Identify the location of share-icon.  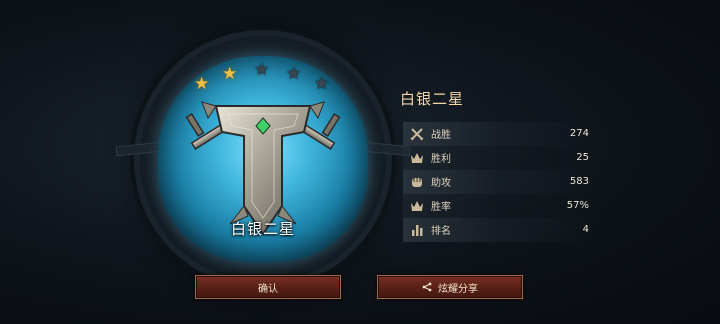
(427, 287).